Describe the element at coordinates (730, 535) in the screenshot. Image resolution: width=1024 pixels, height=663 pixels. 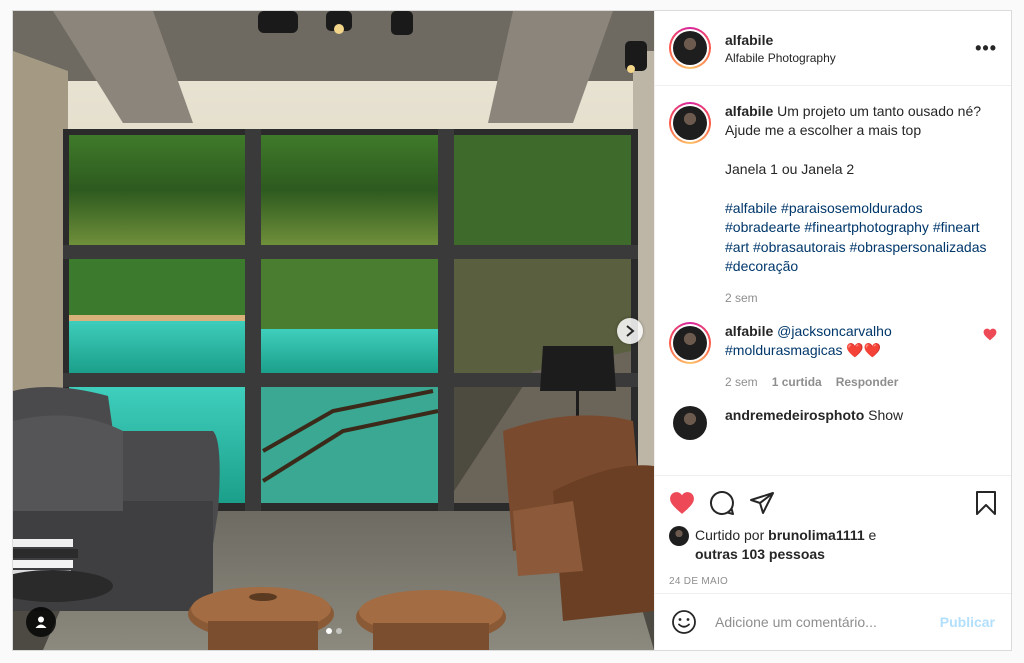
I see `liked-by-prefix: Curtido por` at that location.